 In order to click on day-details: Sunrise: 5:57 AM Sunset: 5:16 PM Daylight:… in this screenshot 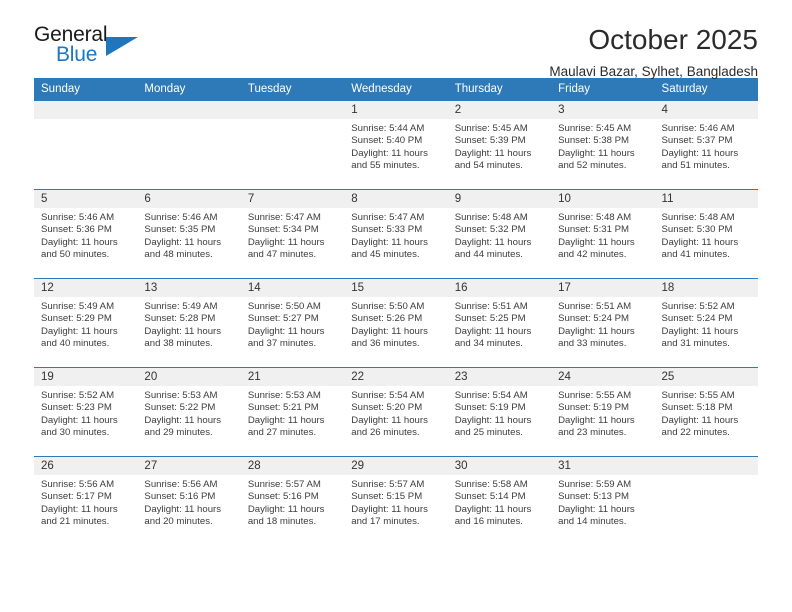, I will do `click(292, 502)`.